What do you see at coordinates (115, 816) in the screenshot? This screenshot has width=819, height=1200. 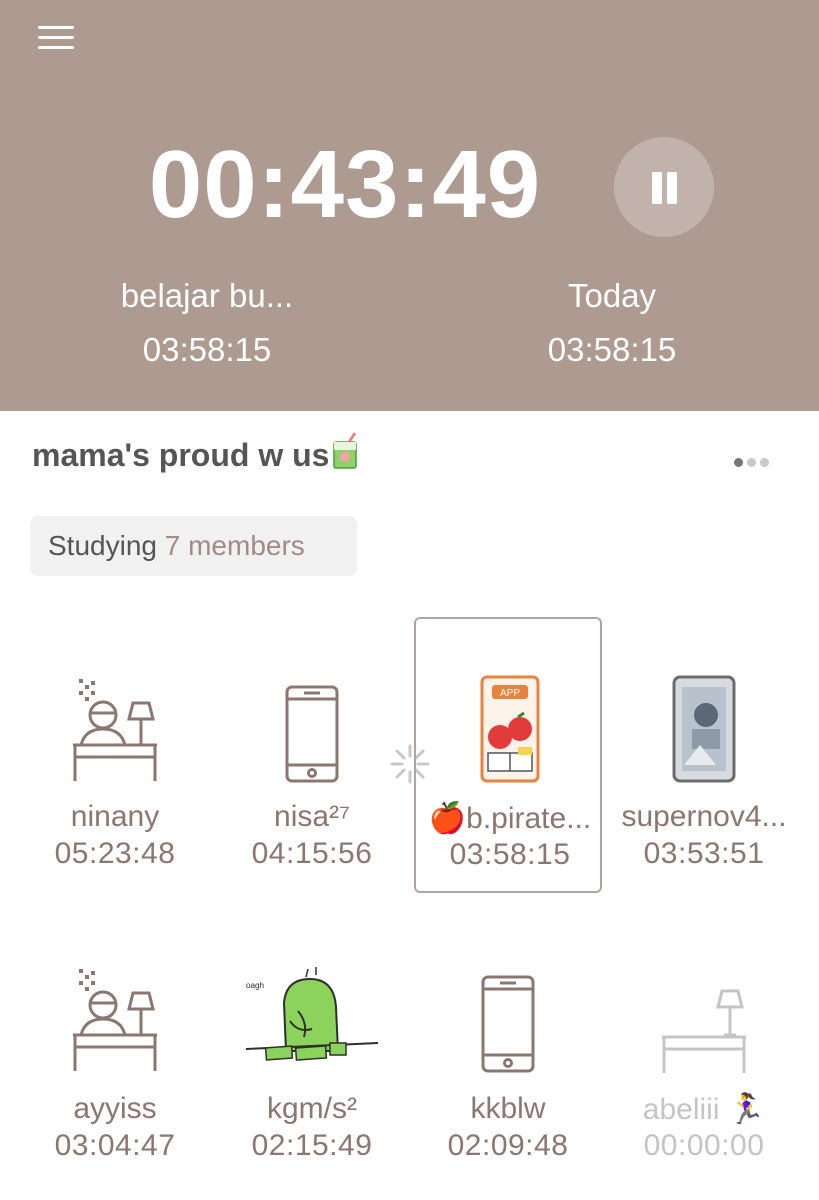 I see `member-name: ninany` at bounding box center [115, 816].